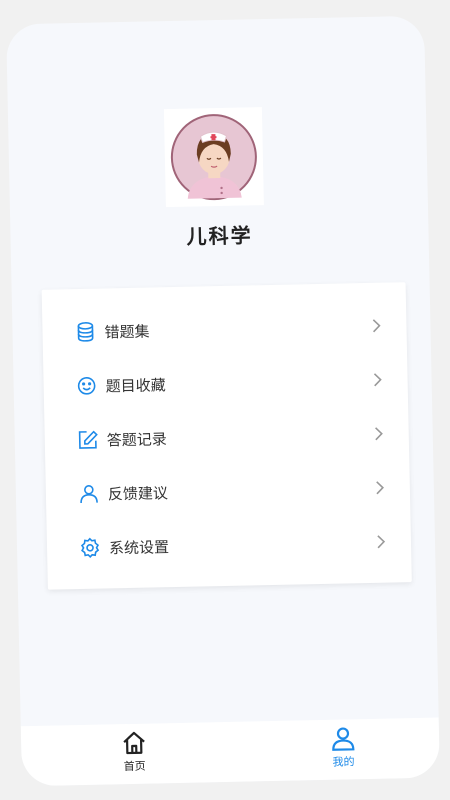 The image size is (450, 800). I want to click on smile-icon, so click(86, 386).